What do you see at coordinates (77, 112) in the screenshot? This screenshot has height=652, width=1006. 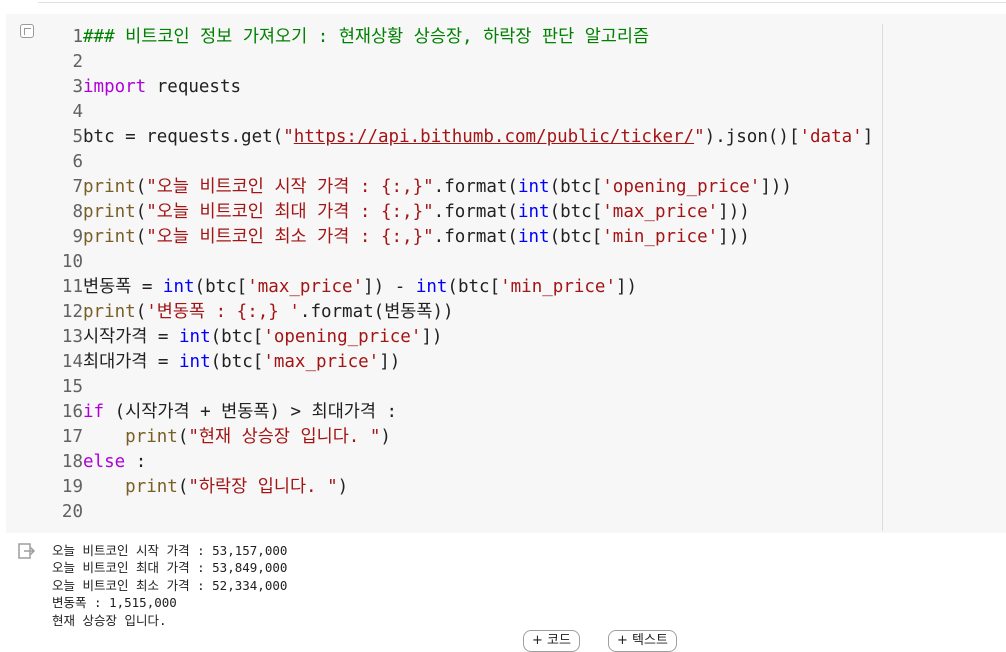 I see `line-number: 4` at bounding box center [77, 112].